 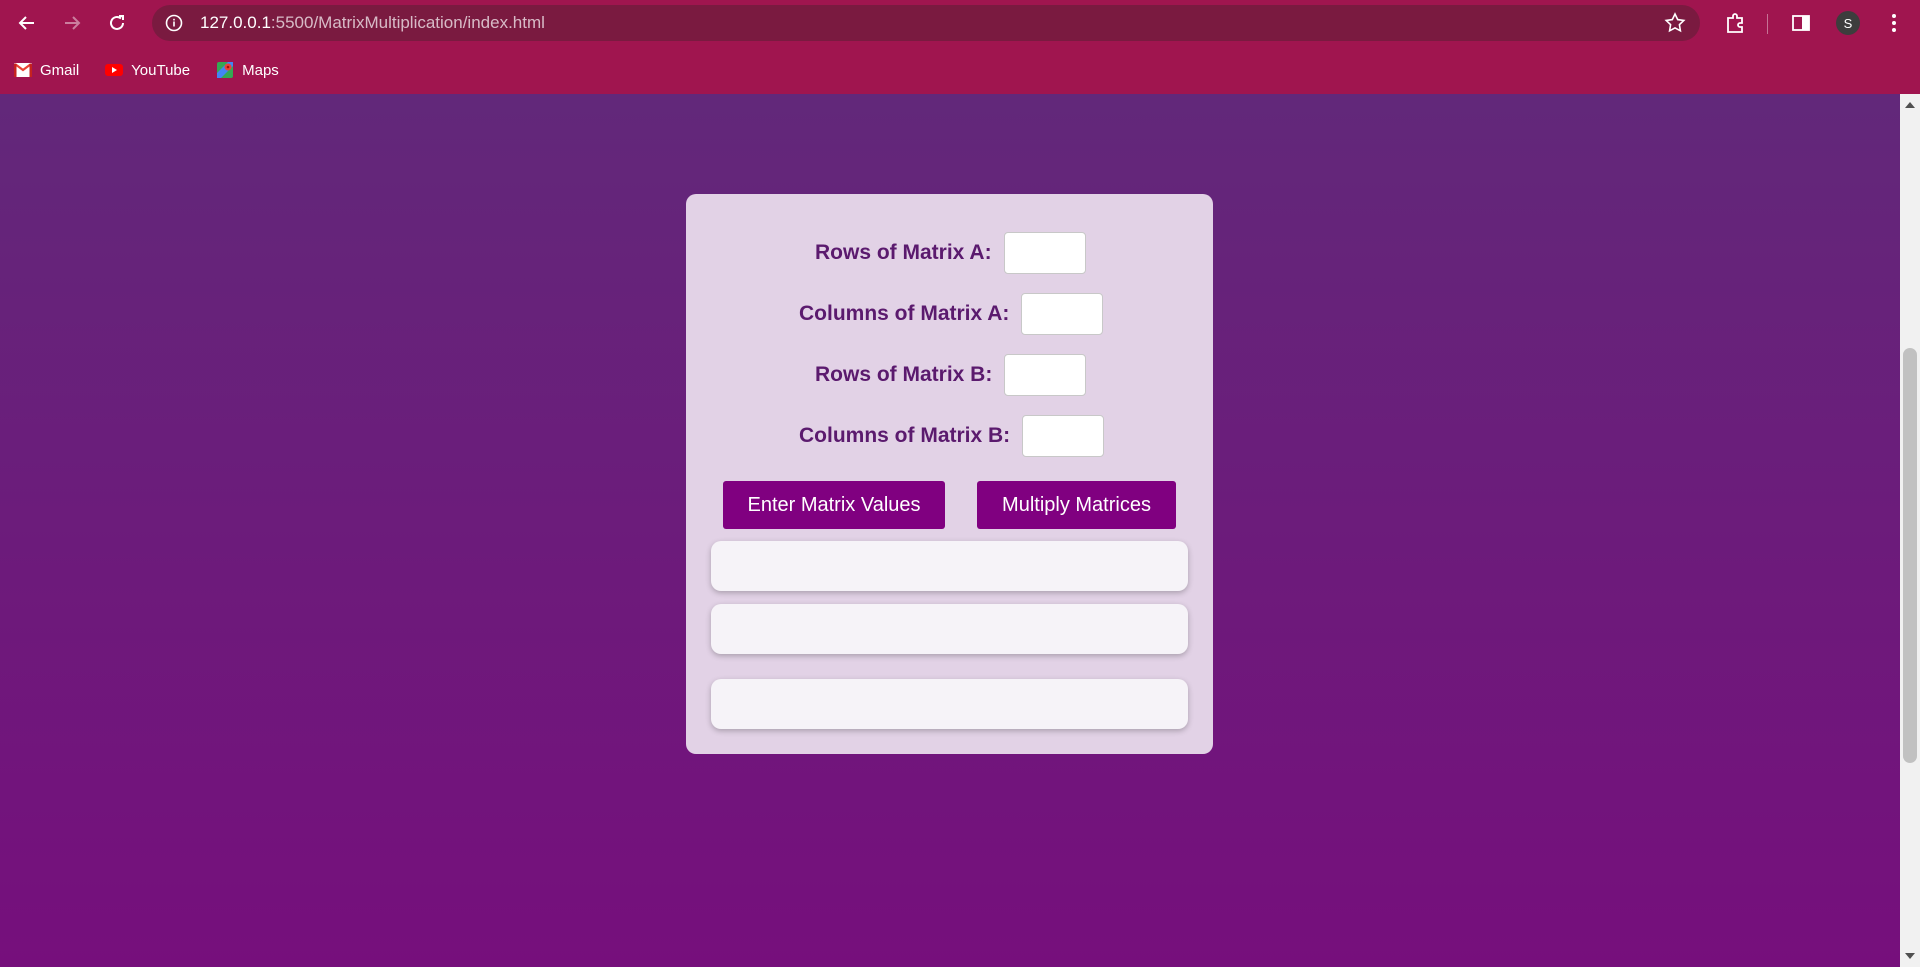 What do you see at coordinates (23, 70) in the screenshot?
I see `gmail-icon` at bounding box center [23, 70].